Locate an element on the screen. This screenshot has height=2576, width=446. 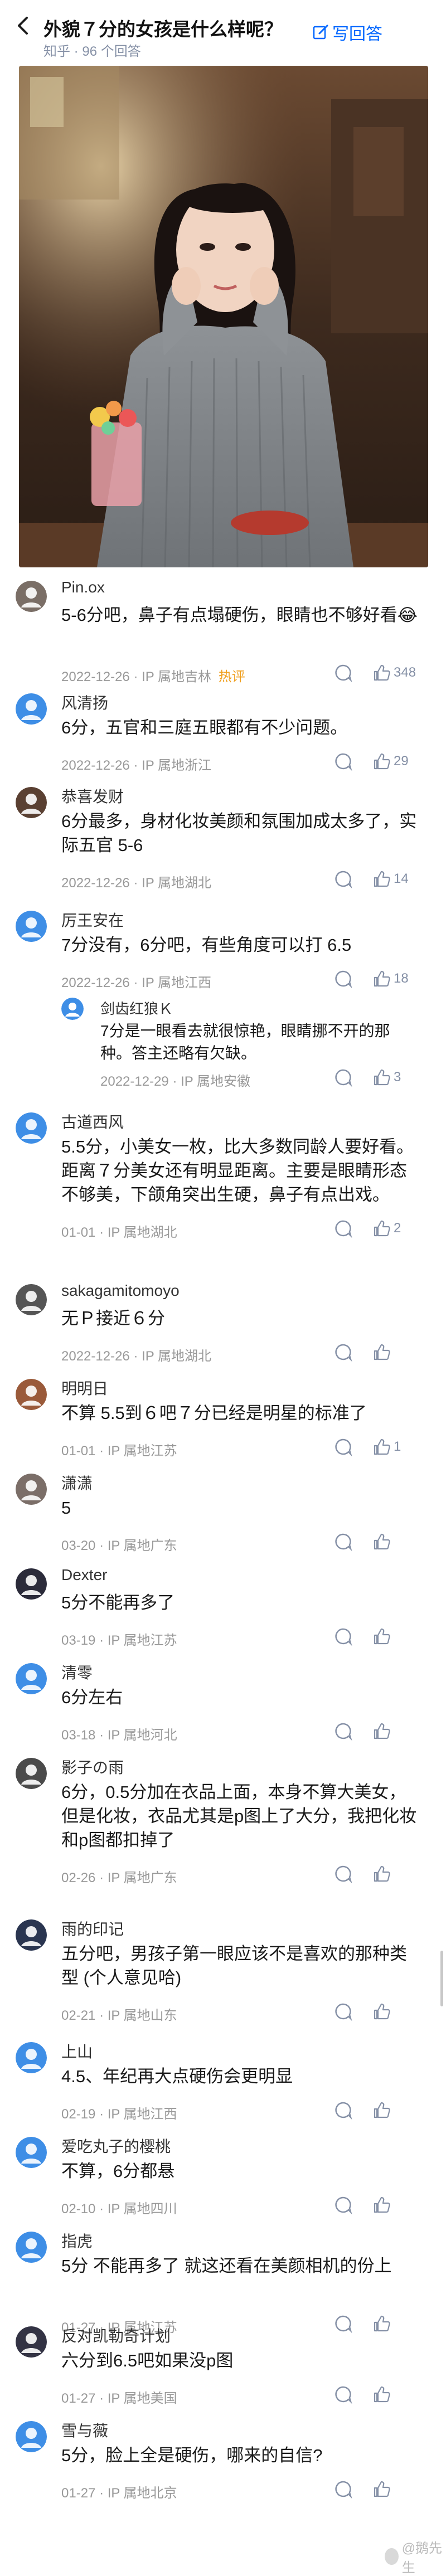
comment-author: 古道西风 is located at coordinates (93, 1121).